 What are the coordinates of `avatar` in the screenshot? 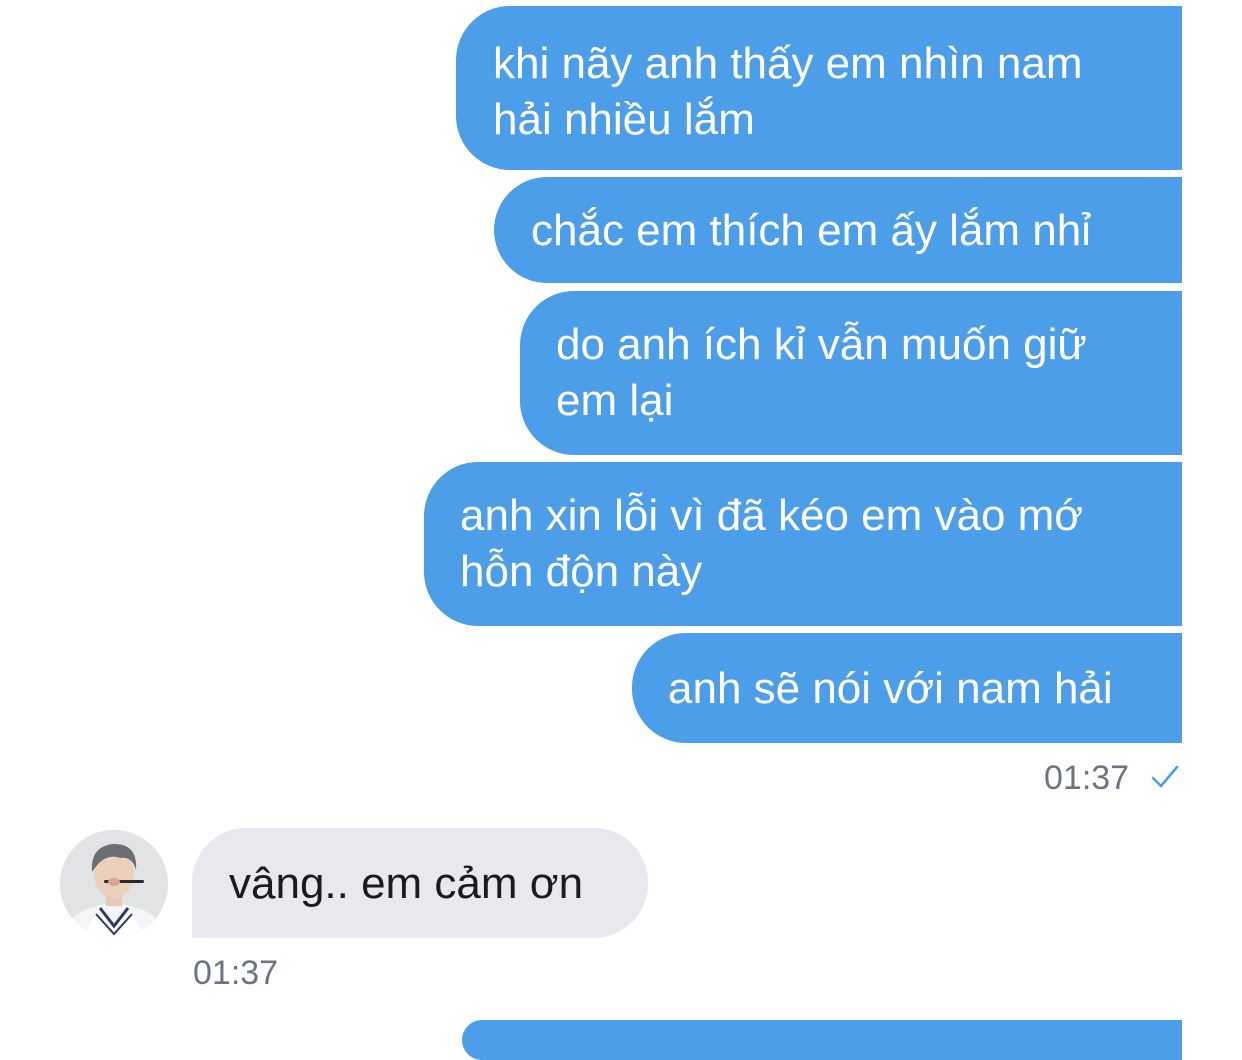 It's located at (114, 884).